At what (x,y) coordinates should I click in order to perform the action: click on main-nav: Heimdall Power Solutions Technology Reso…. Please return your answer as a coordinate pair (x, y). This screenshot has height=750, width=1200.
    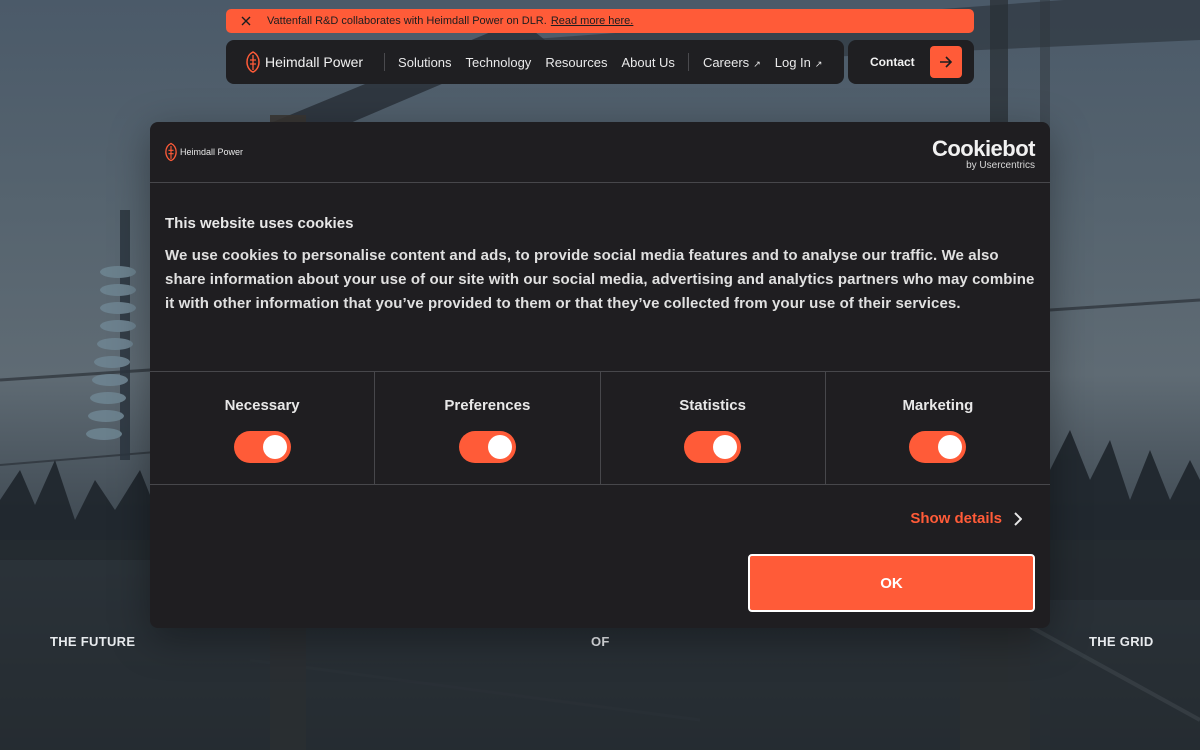
    Looking at the image, I should click on (535, 62).